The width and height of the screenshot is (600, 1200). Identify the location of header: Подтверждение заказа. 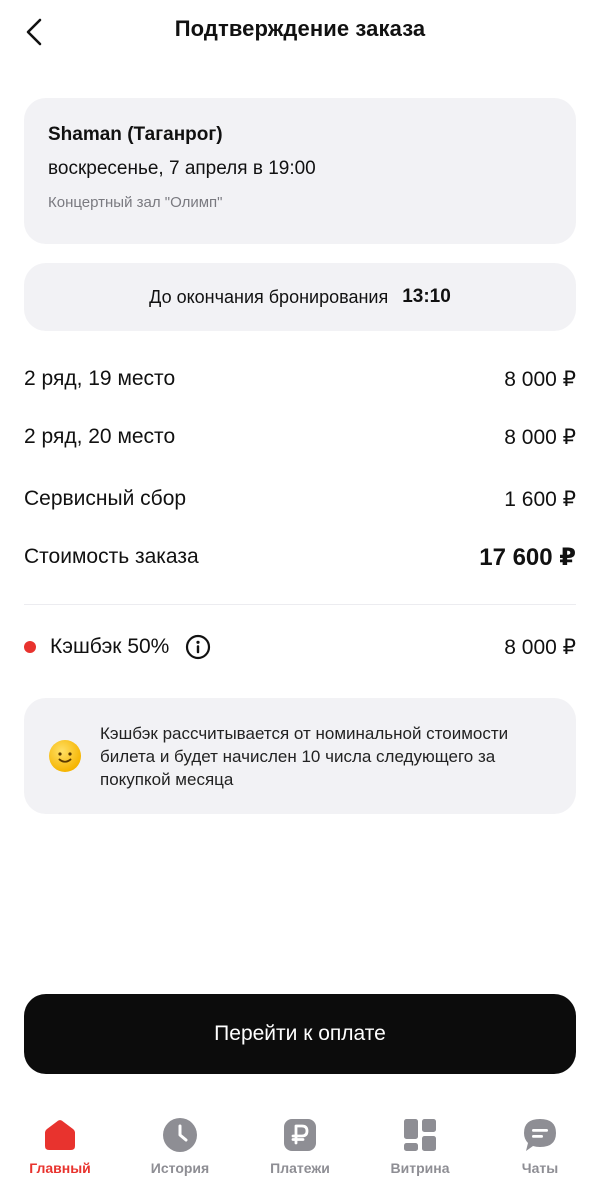
(300, 32).